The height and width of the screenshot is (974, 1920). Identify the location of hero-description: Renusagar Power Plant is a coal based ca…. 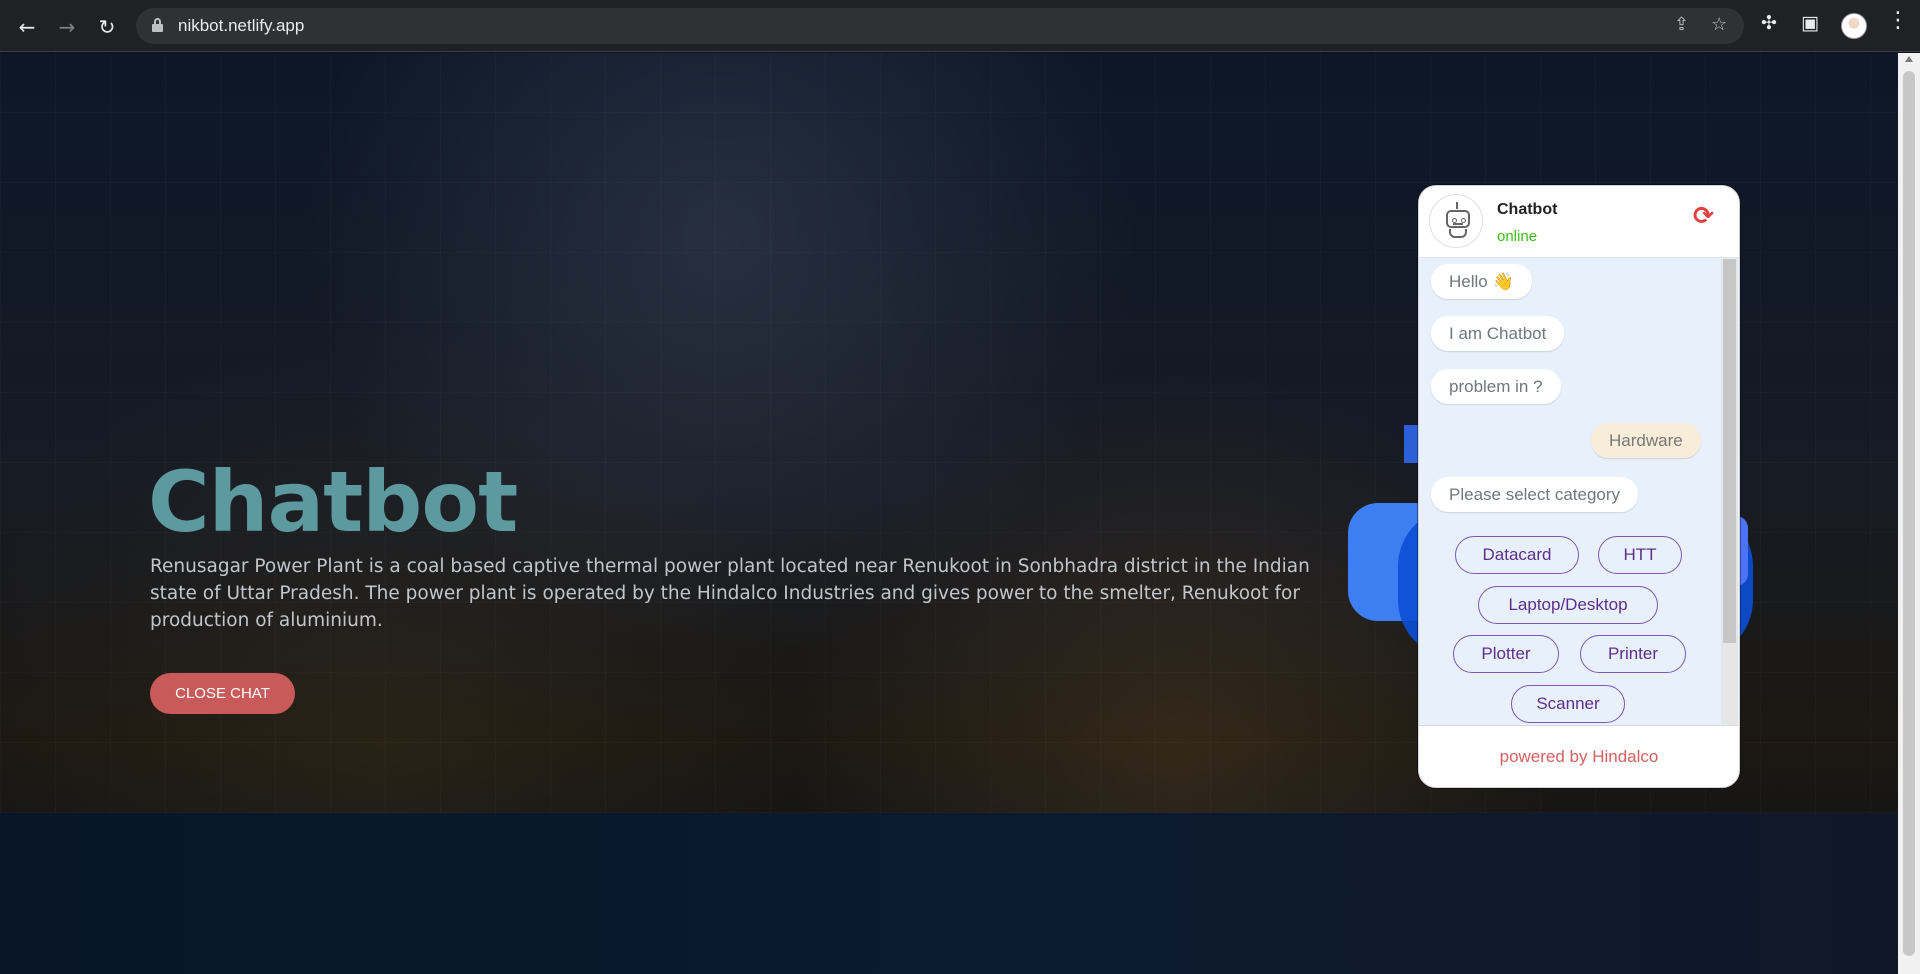
(730, 593).